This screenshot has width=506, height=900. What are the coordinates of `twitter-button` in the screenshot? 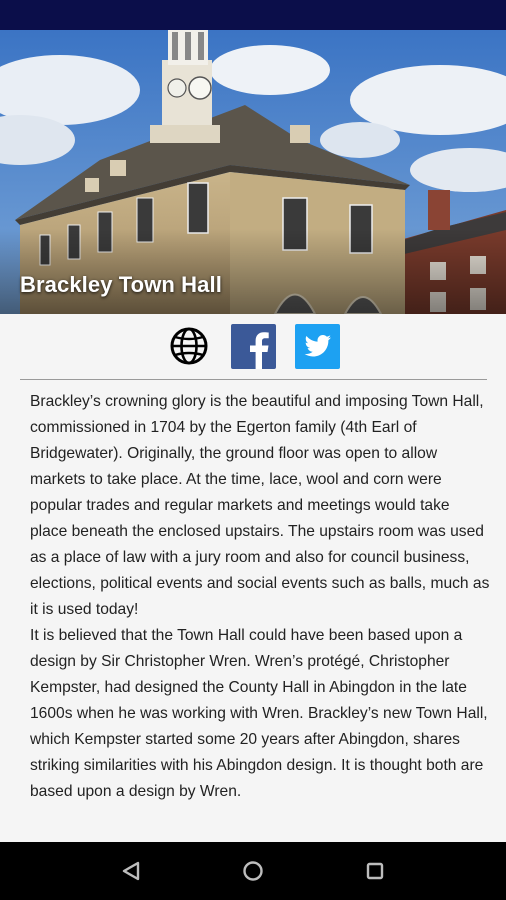 It's located at (317, 346).